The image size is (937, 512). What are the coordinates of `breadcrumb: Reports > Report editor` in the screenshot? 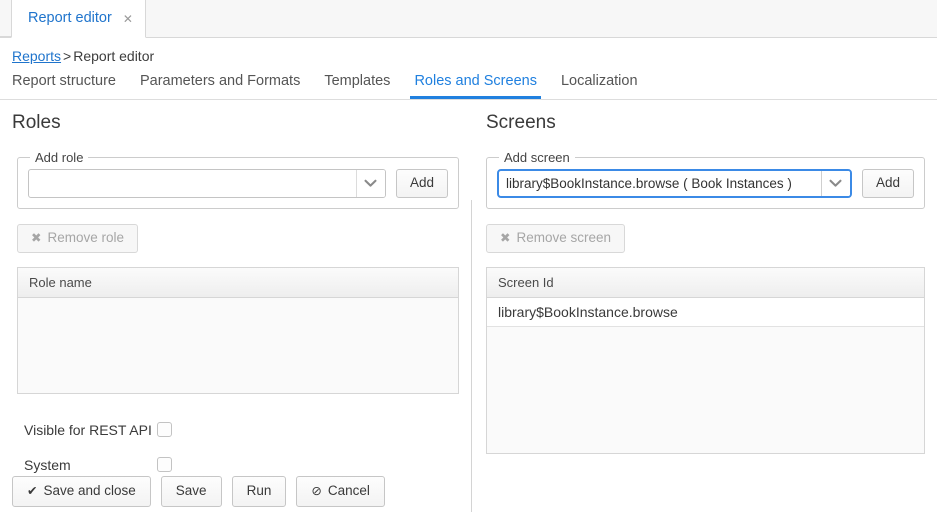 It's located at (468, 51).